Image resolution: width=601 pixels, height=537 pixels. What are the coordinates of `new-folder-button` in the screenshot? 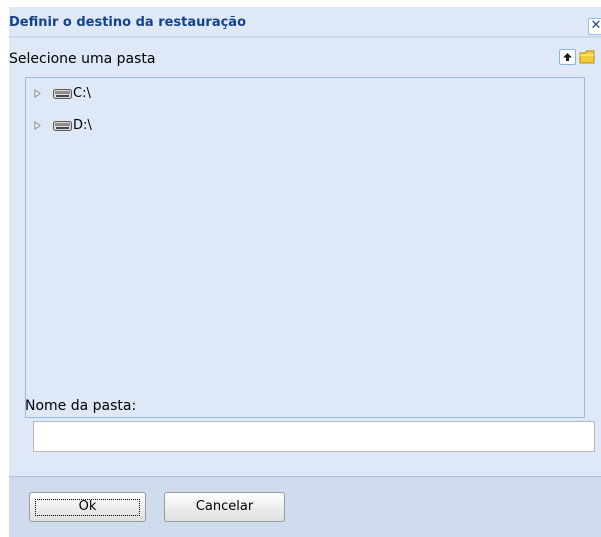 It's located at (587, 57).